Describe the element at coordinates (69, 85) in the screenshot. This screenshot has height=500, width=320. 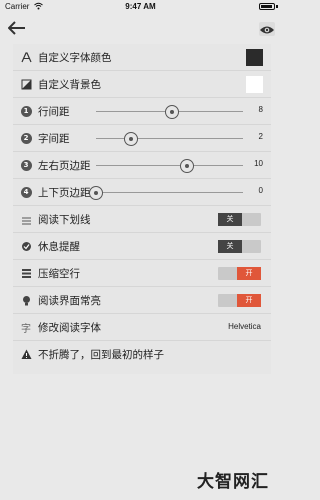
I see `bg-color-label: 自定义背景色` at that location.